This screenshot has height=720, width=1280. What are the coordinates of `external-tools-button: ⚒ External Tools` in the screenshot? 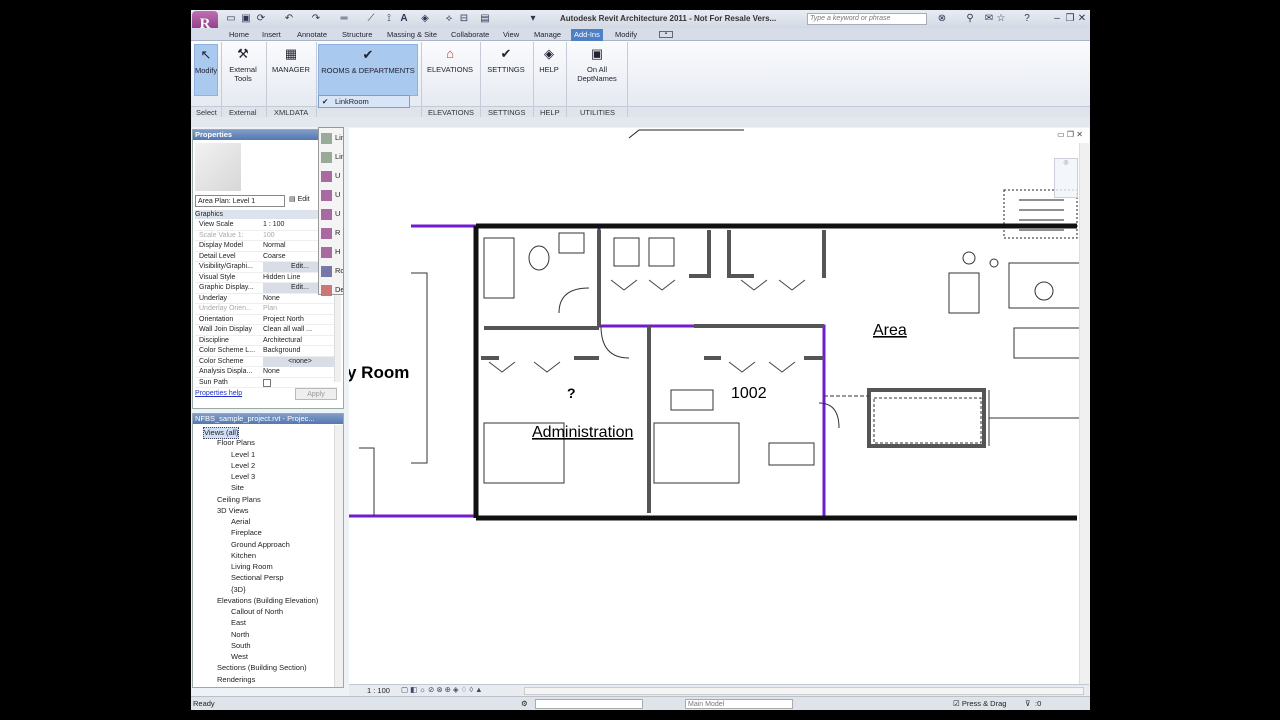 It's located at (243, 70).